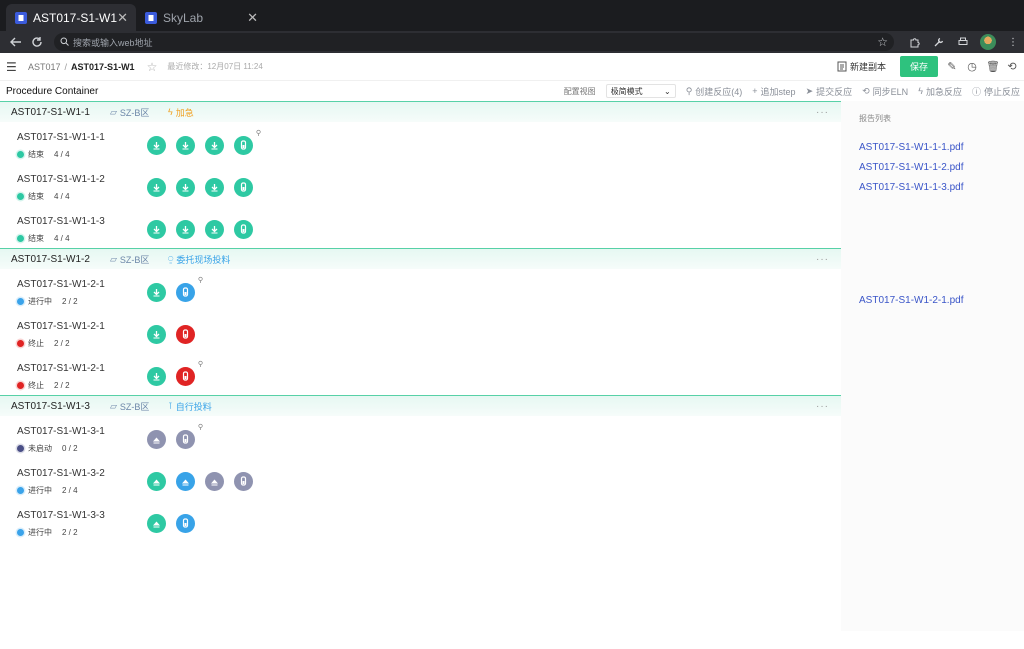  Describe the element at coordinates (62, 238) in the screenshot. I see `step-count: 4 / 4` at that location.